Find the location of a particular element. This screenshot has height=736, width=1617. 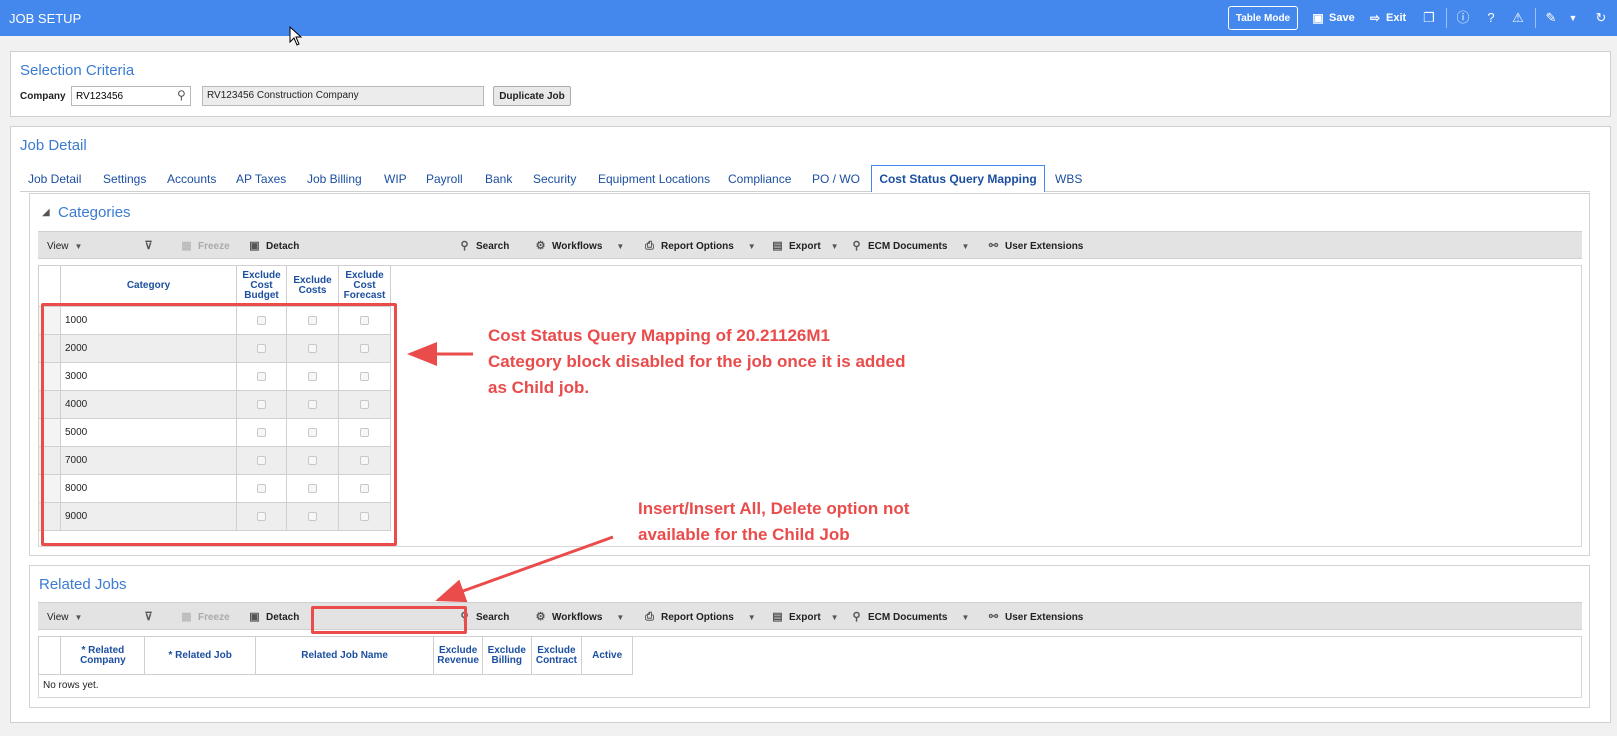

ecm-icon: ⚲ is located at coordinates (856, 616).